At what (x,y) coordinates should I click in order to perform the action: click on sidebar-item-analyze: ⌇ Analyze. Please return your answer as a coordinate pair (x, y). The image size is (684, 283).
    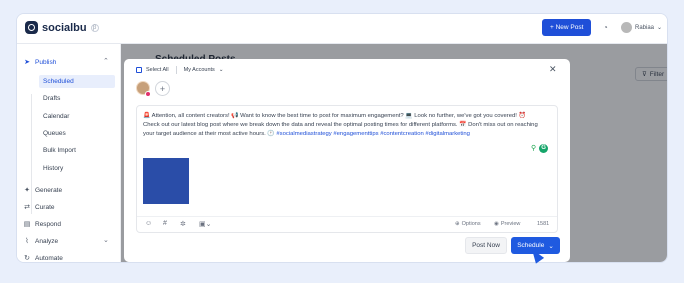
    Looking at the image, I should click on (41, 241).